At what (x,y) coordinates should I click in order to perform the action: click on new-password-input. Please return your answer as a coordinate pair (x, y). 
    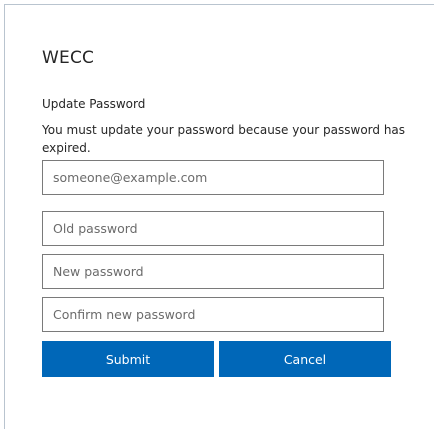
    Looking at the image, I should click on (213, 271).